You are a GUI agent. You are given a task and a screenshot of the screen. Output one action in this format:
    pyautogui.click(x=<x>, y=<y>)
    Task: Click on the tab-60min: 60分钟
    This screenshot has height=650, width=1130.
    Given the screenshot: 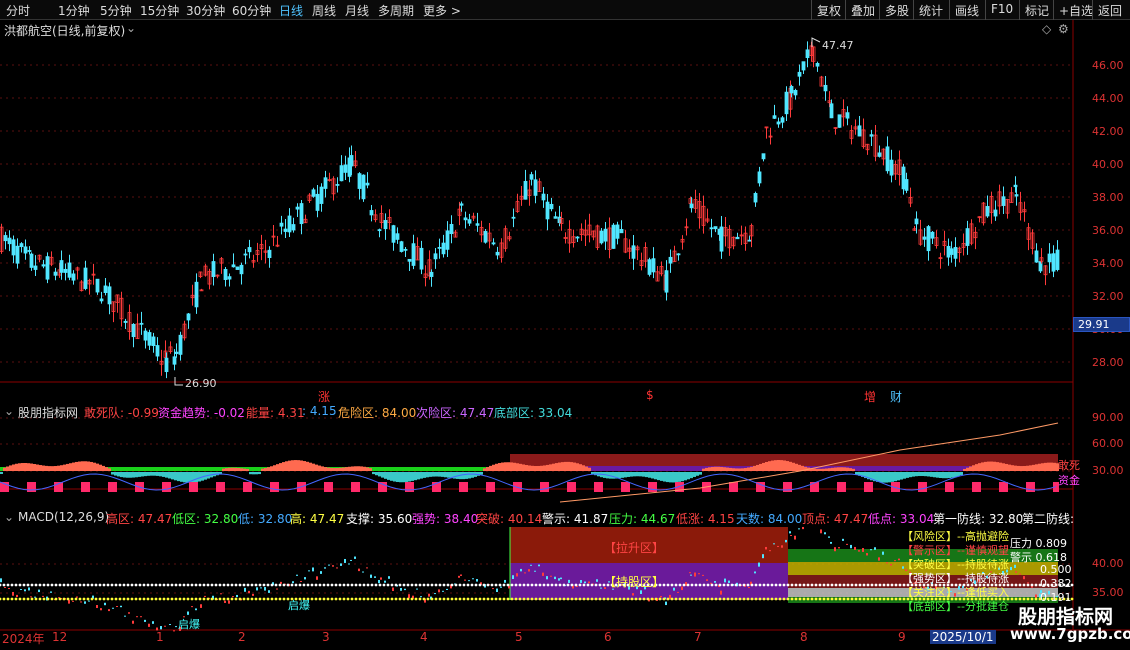 What is the action you would take?
    pyautogui.click(x=251, y=10)
    